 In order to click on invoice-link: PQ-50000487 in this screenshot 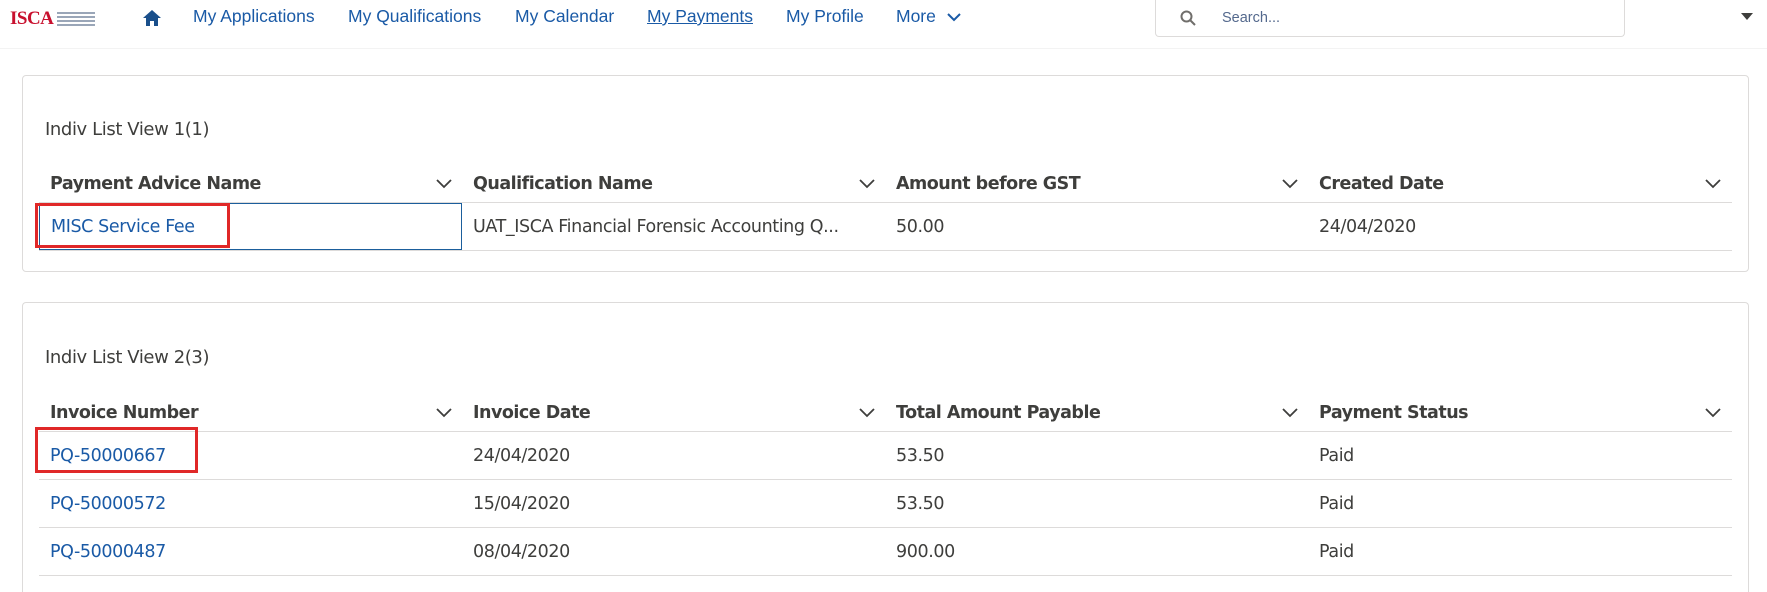, I will do `click(108, 552)`.